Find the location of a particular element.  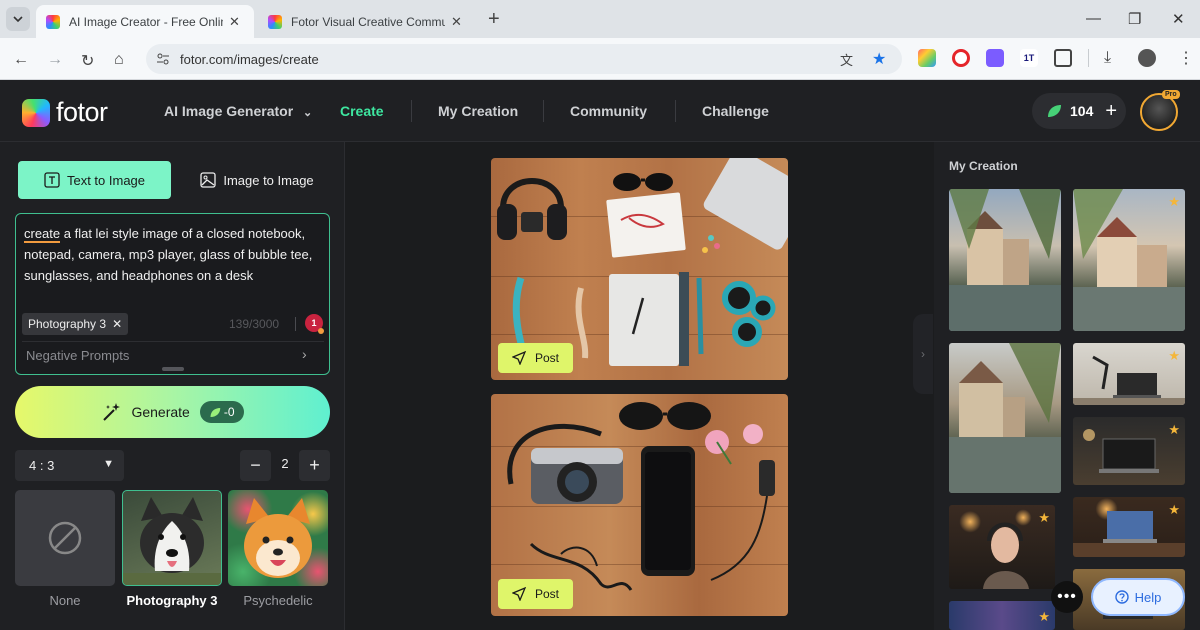

nav-create: Create is located at coordinates (362, 111).